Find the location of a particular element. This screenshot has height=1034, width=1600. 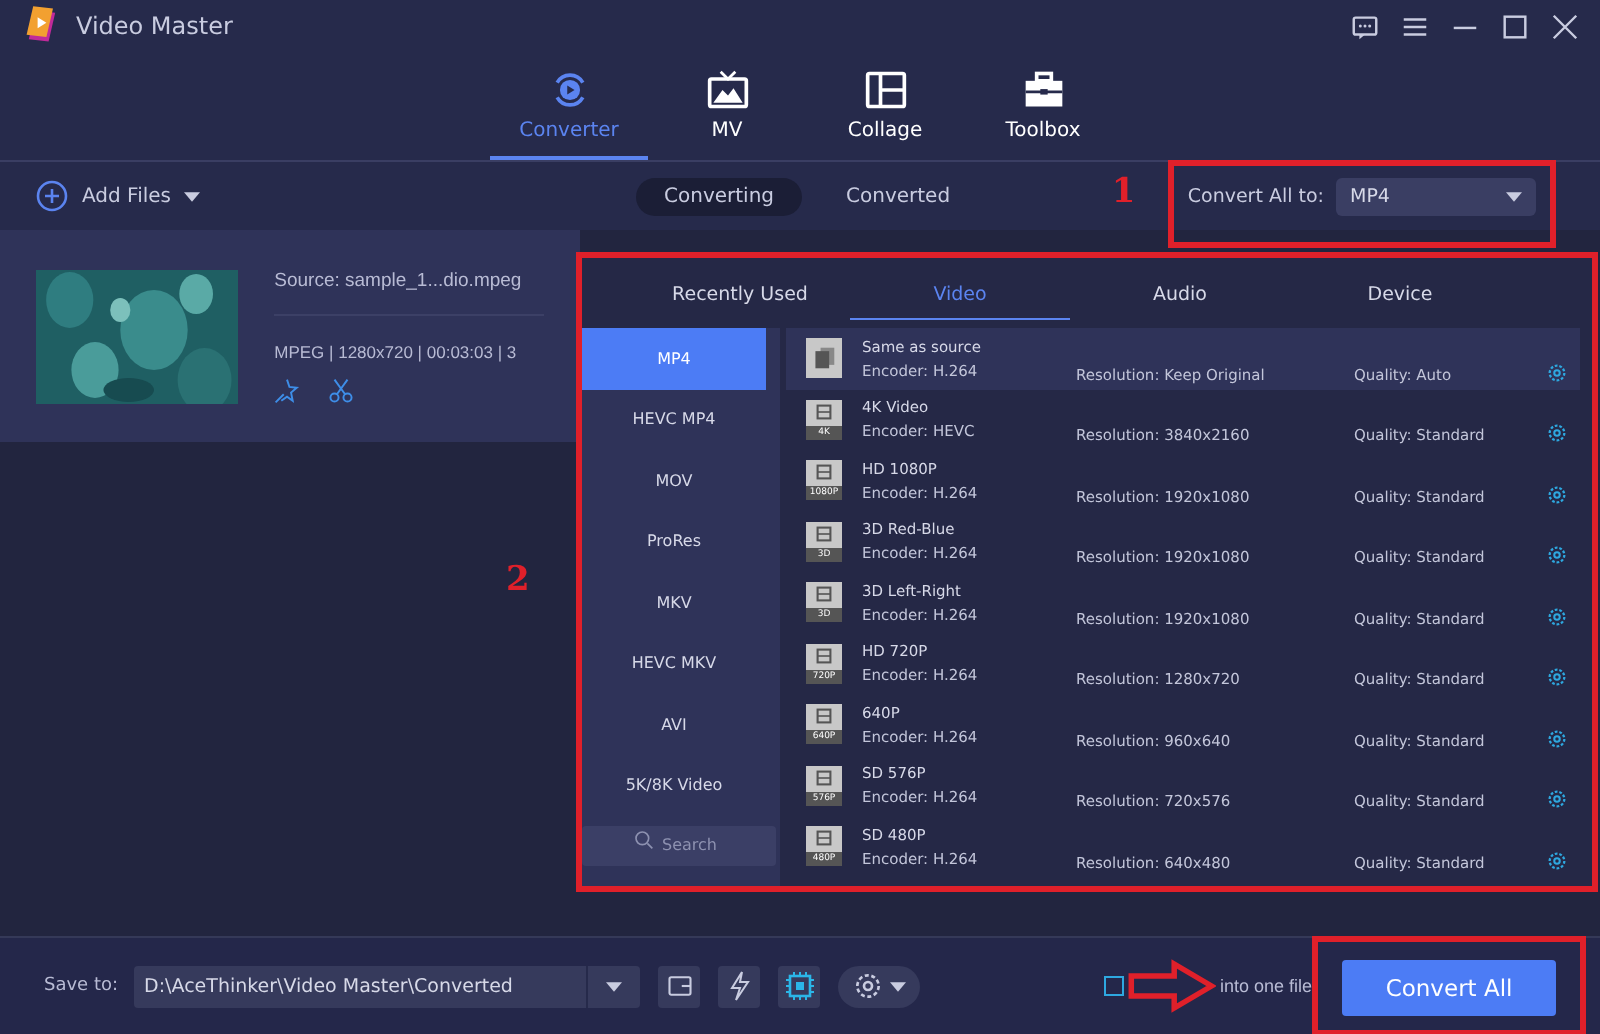

hardware-acceleration-button is located at coordinates (799, 986).